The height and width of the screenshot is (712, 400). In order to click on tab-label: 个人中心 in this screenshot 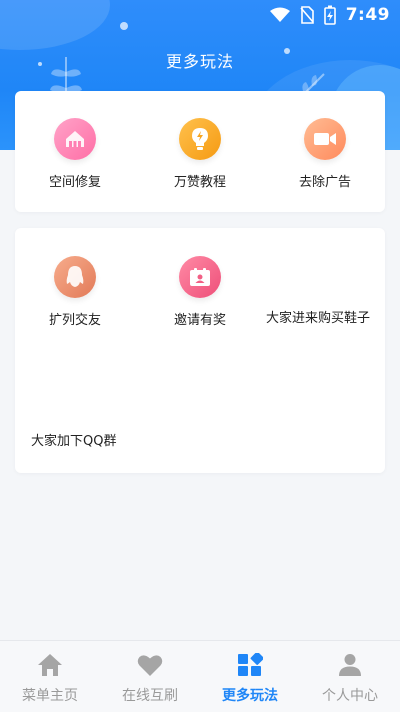, I will do `click(350, 696)`.